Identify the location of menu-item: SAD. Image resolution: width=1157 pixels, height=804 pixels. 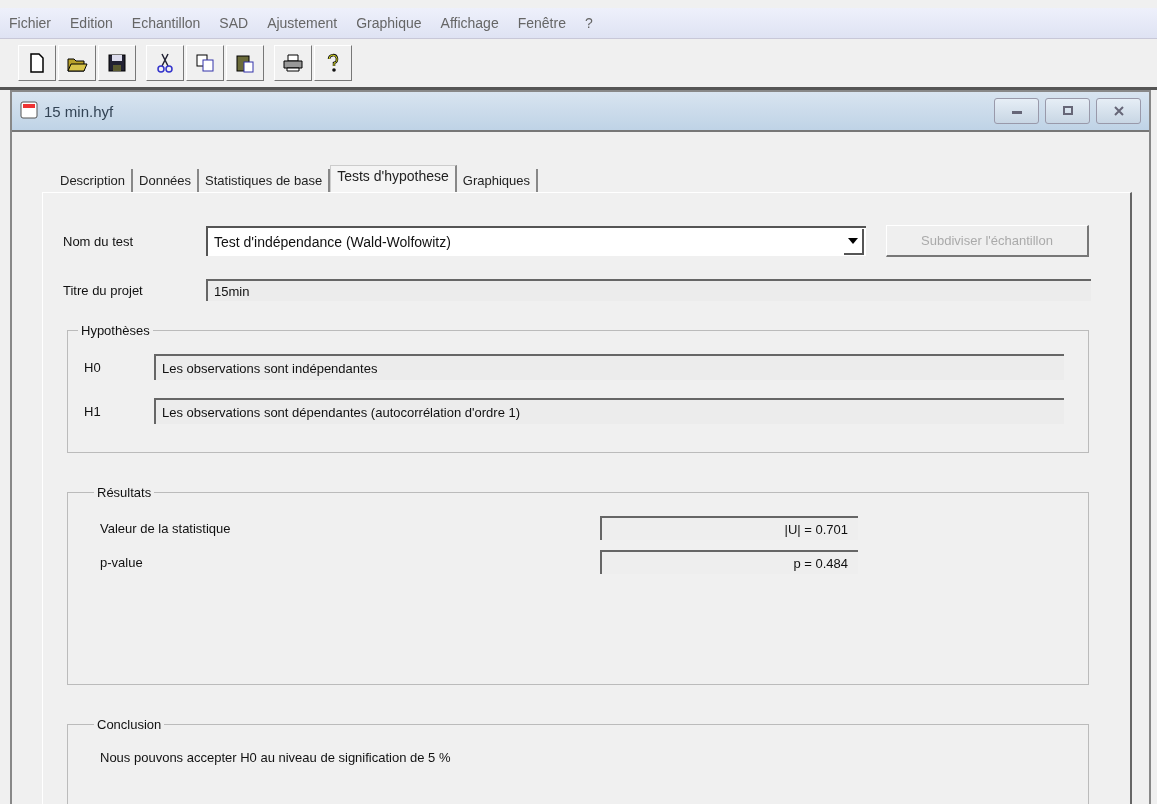
(234, 23).